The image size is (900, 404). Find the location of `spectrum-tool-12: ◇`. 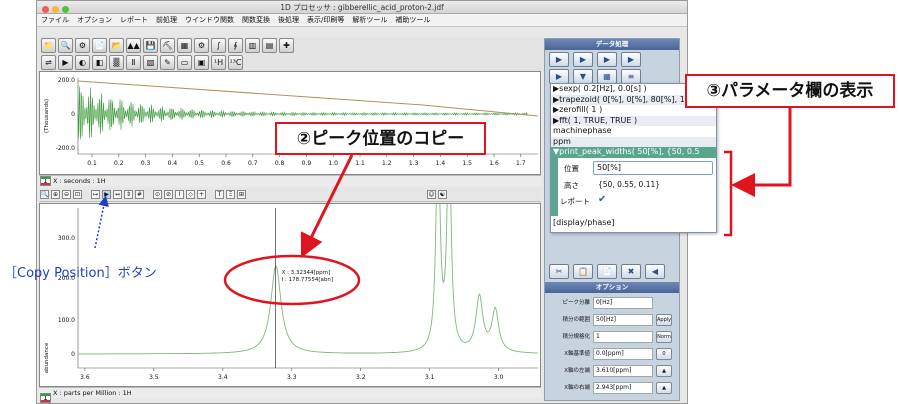

spectrum-tool-12: ◇ is located at coordinates (190, 194).